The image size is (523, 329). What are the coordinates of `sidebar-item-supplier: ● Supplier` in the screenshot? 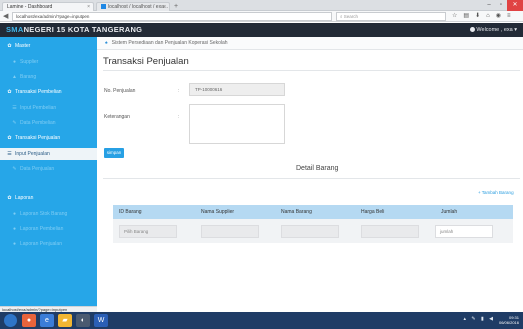 It's located at (48, 62).